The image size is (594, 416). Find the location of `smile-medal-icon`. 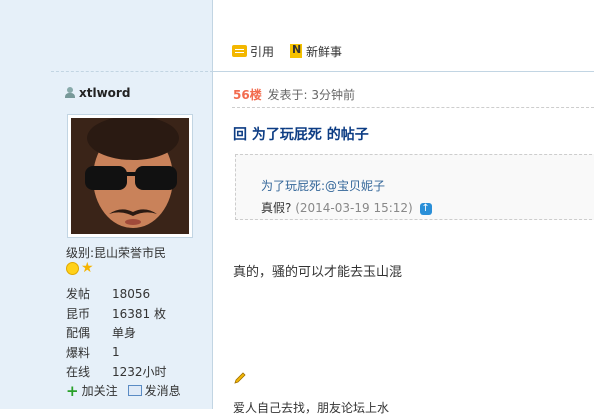

smile-medal-icon is located at coordinates (72, 268).